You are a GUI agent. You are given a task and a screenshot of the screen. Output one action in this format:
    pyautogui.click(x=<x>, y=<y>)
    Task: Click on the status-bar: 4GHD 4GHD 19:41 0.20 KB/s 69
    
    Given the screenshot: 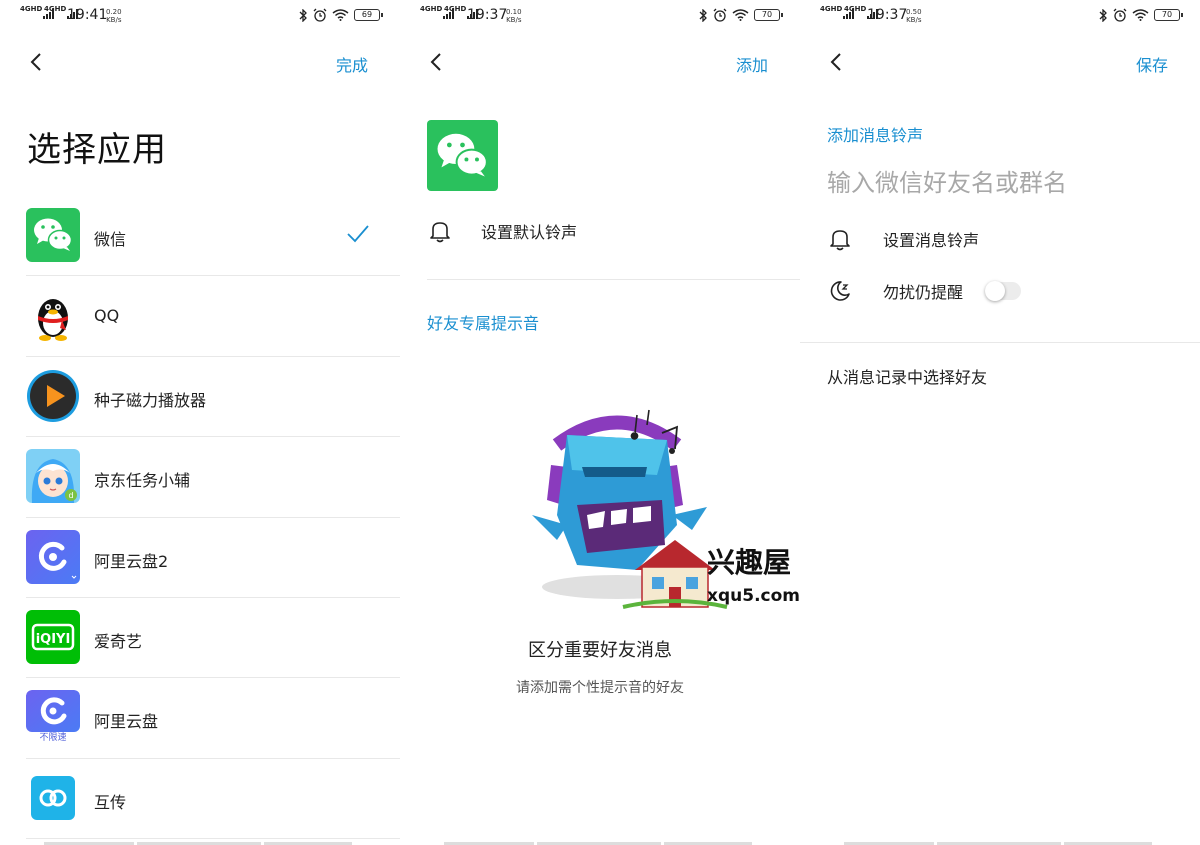 What is the action you would take?
    pyautogui.click(x=200, y=16)
    